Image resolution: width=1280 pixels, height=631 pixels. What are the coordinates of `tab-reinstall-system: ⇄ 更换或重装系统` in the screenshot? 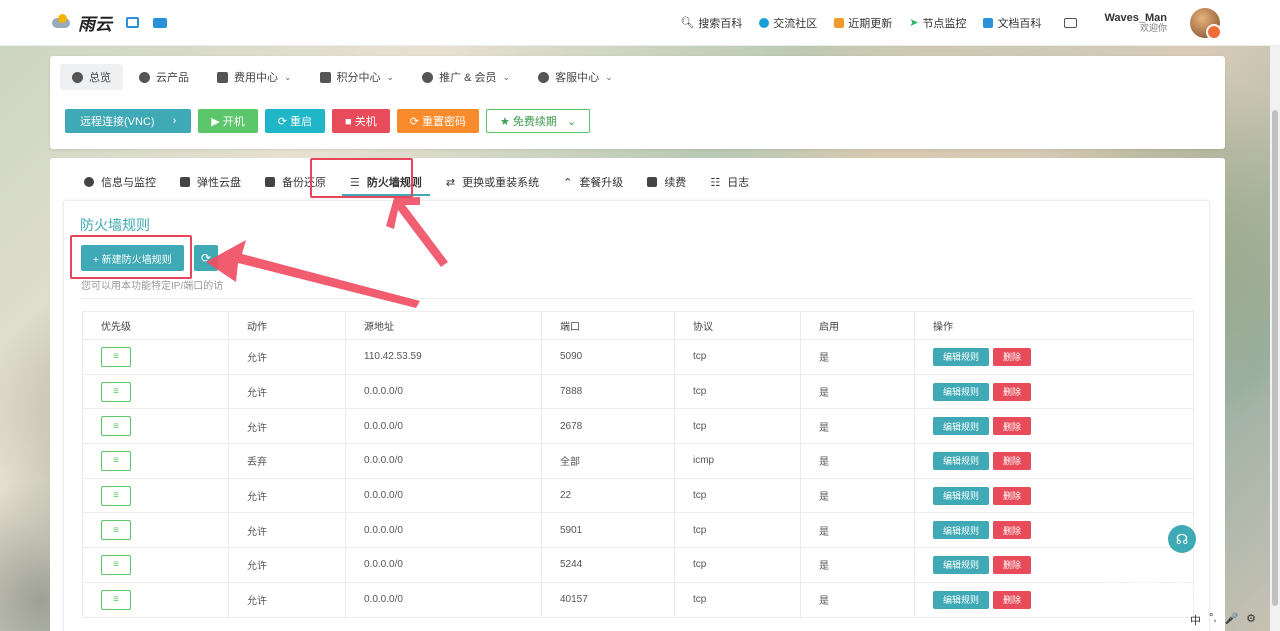 It's located at (492, 182).